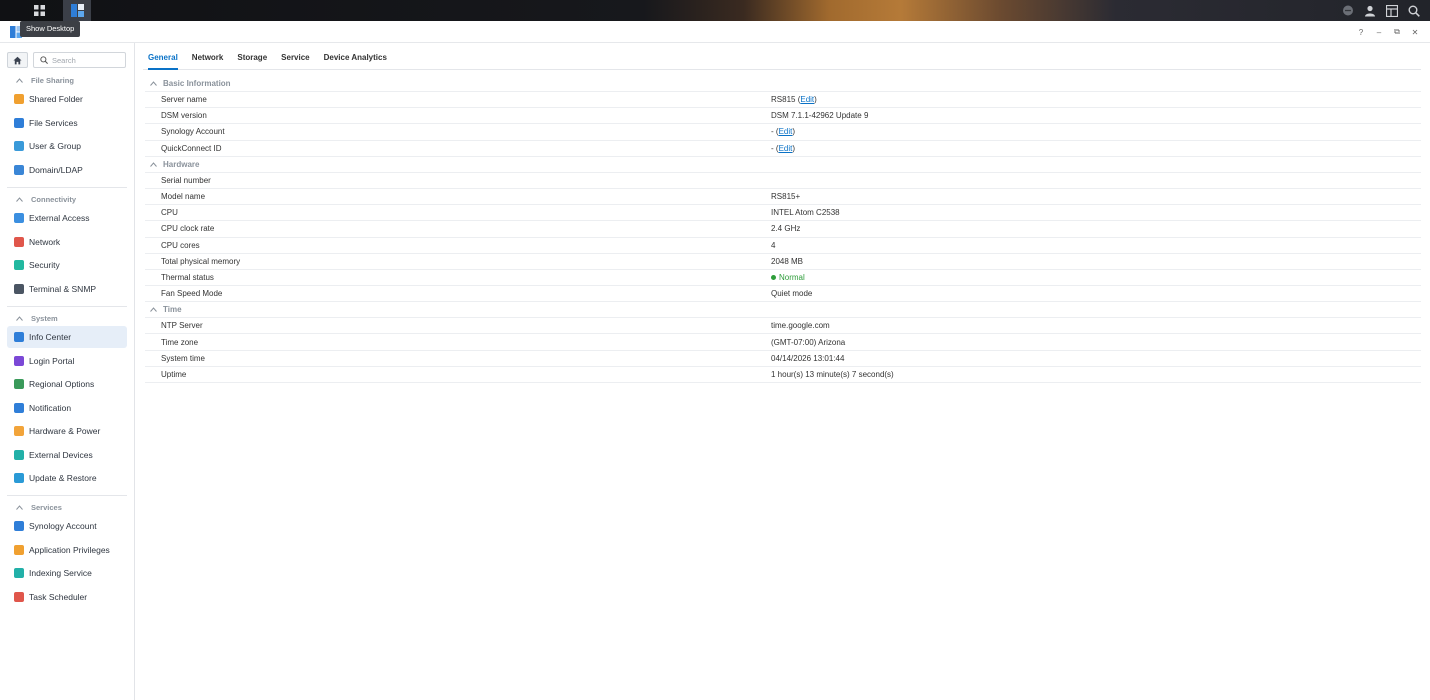 The width and height of the screenshot is (1430, 700). Describe the element at coordinates (67, 170) in the screenshot. I see `sidebar-item-domain-ldap: Domain/LDAP` at that location.